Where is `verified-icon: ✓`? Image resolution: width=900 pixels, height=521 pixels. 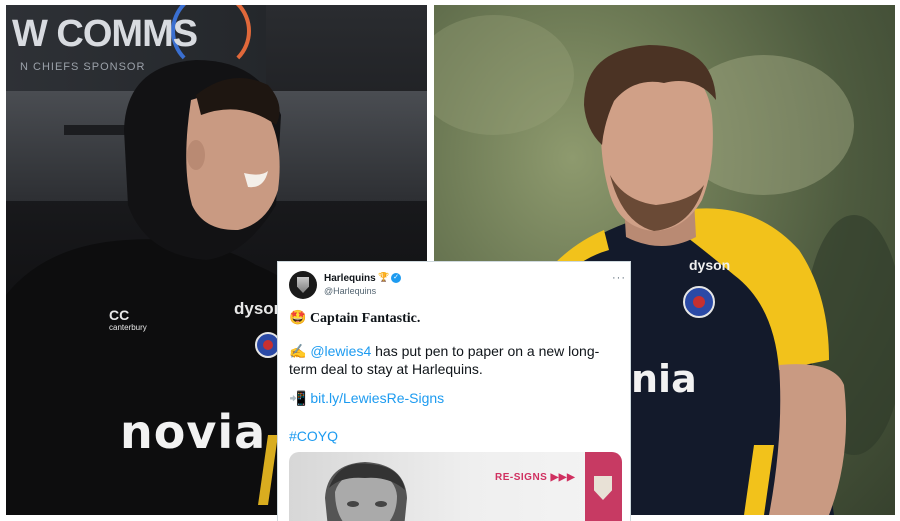
verified-icon: ✓ is located at coordinates (396, 278).